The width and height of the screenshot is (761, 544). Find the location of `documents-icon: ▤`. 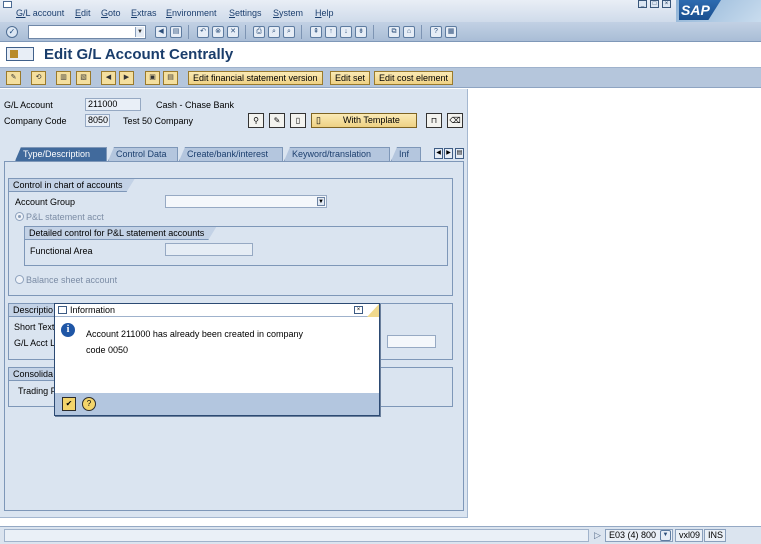

documents-icon: ▤ is located at coordinates (170, 78).